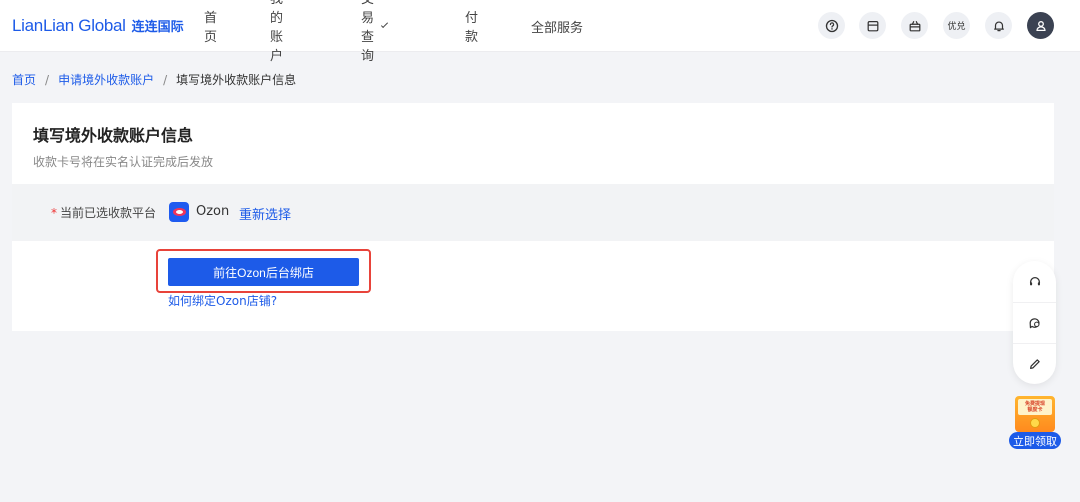 The height and width of the screenshot is (502, 1080). I want to click on chevron-down-icon, so click(385, 24).